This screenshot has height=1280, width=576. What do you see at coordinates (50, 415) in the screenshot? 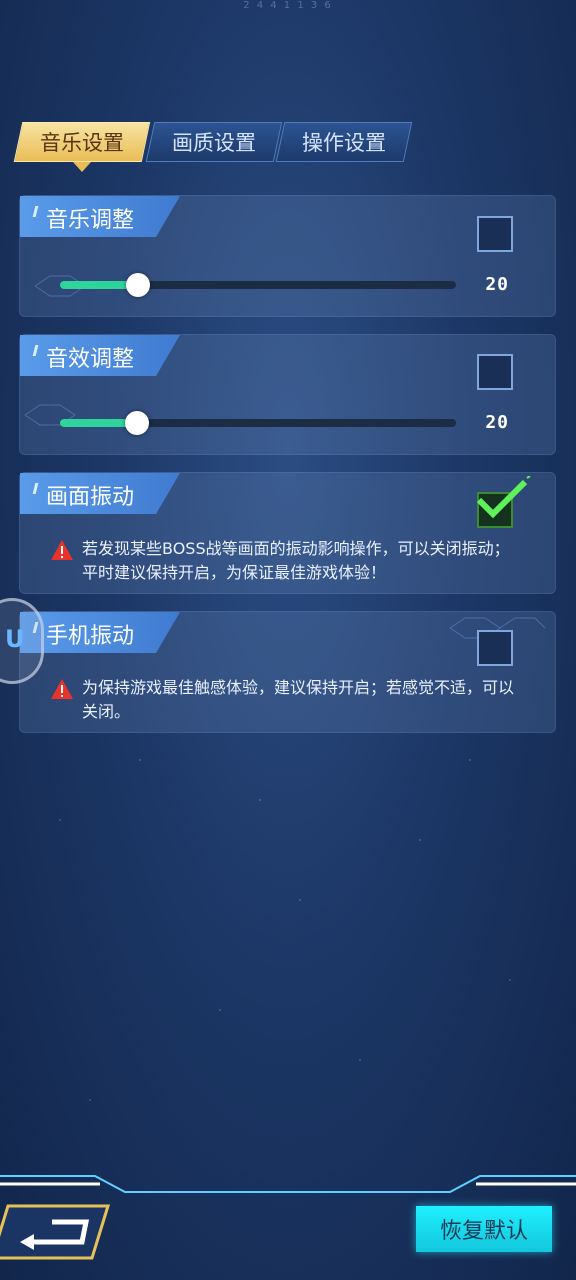
I see `hex-decoration` at bounding box center [50, 415].